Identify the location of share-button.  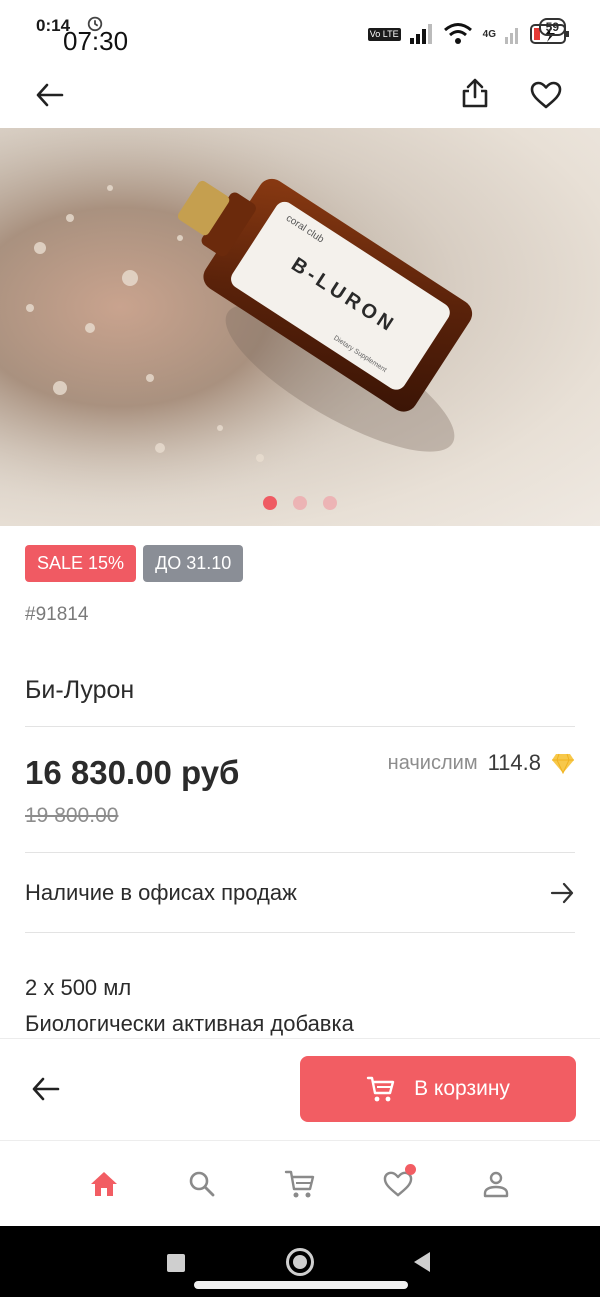
(475, 93).